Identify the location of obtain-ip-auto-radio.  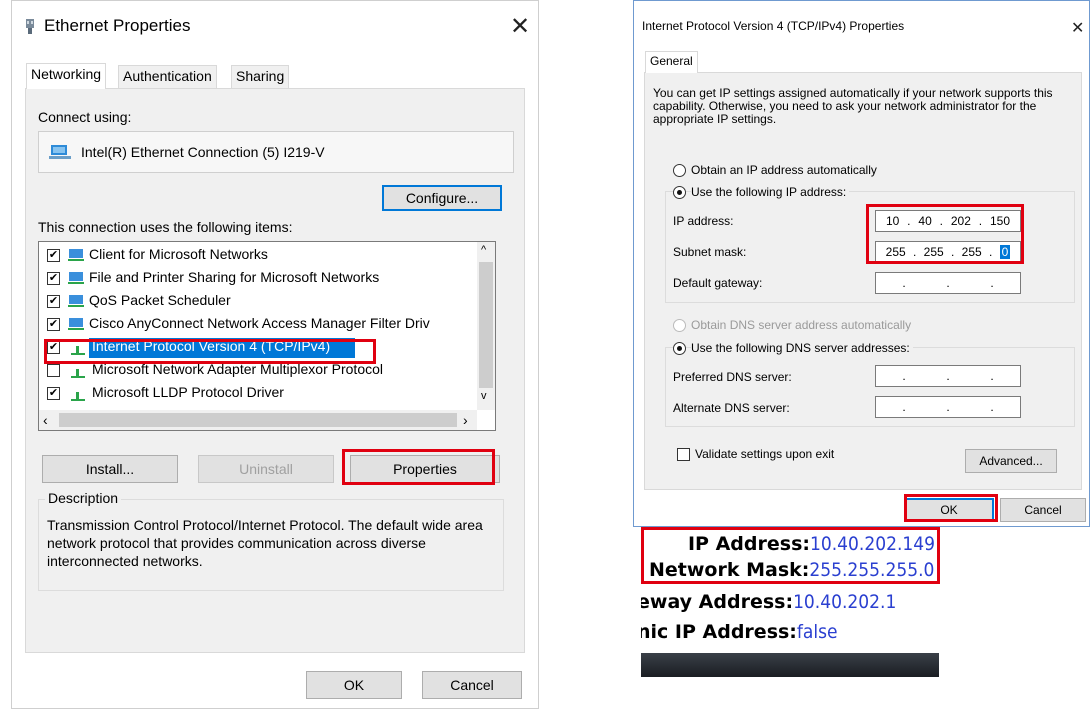
(679, 170).